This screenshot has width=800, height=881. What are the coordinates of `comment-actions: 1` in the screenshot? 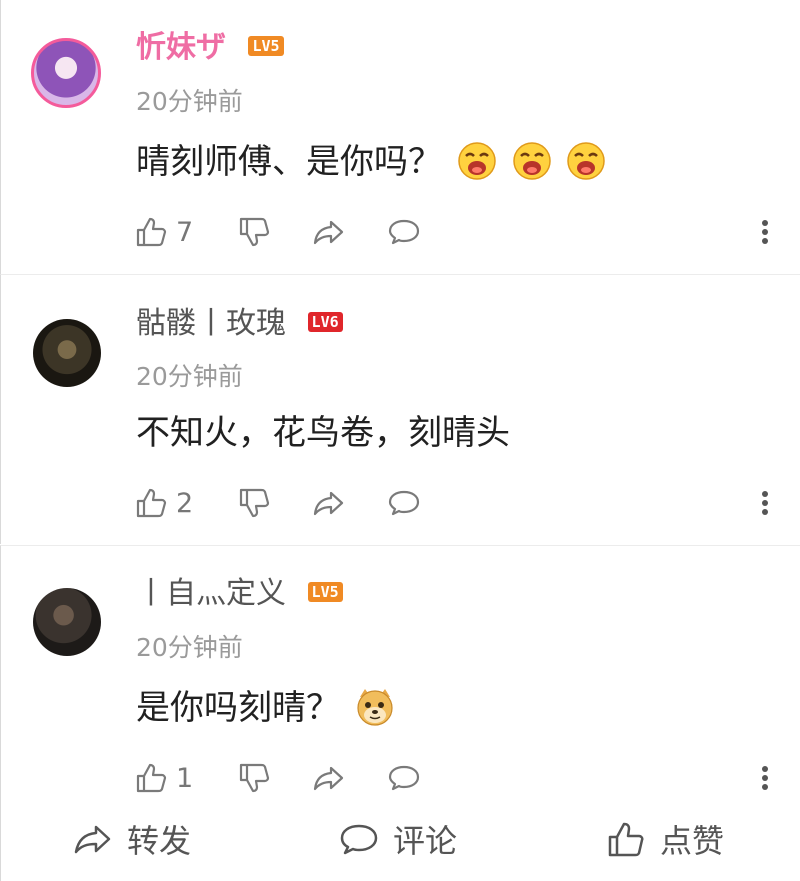 It's located at (452, 776).